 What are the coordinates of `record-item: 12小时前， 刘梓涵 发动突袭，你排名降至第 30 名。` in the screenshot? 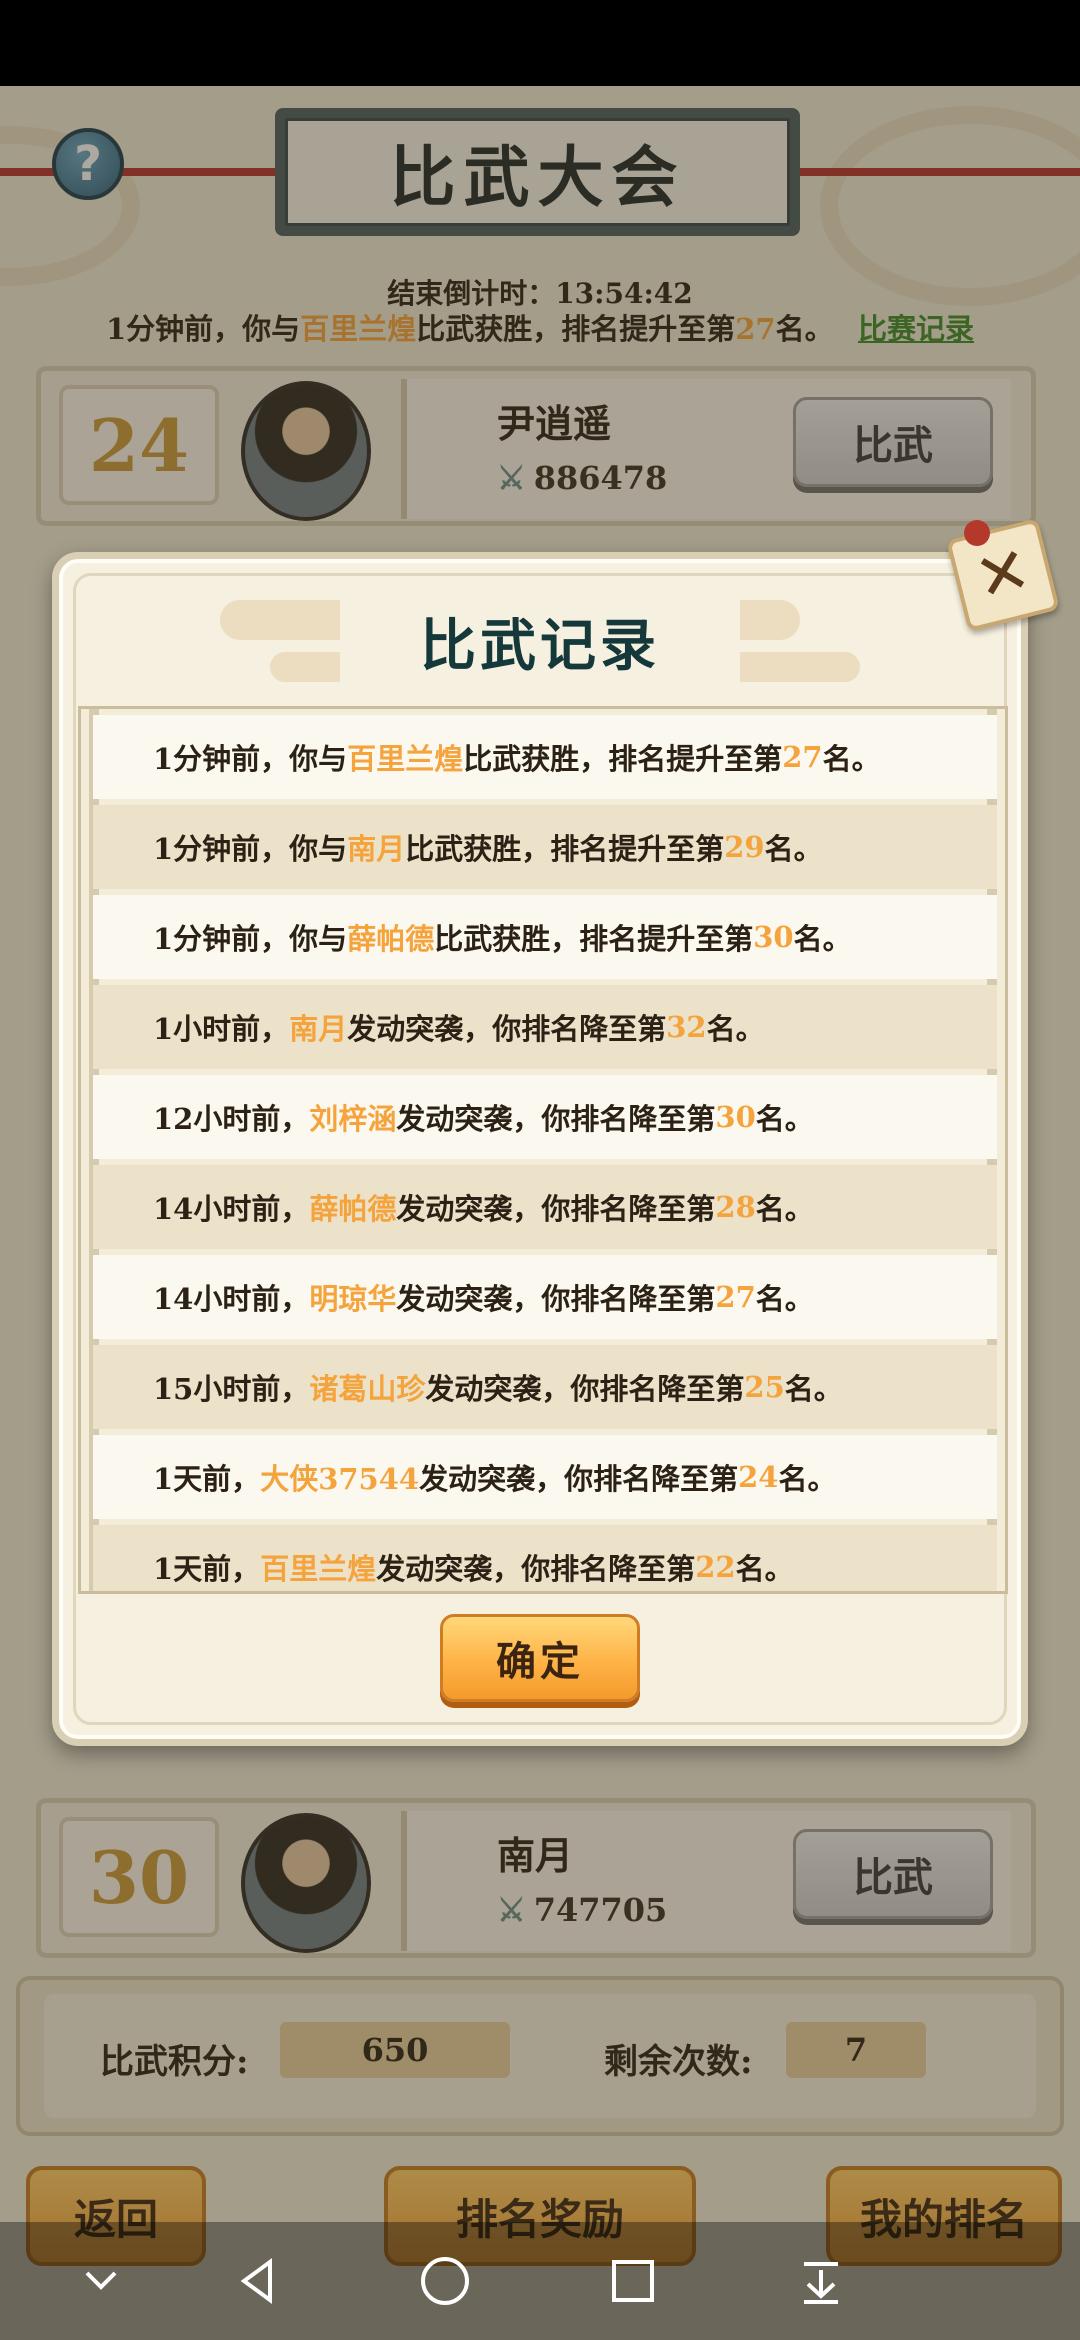 It's located at (545, 1117).